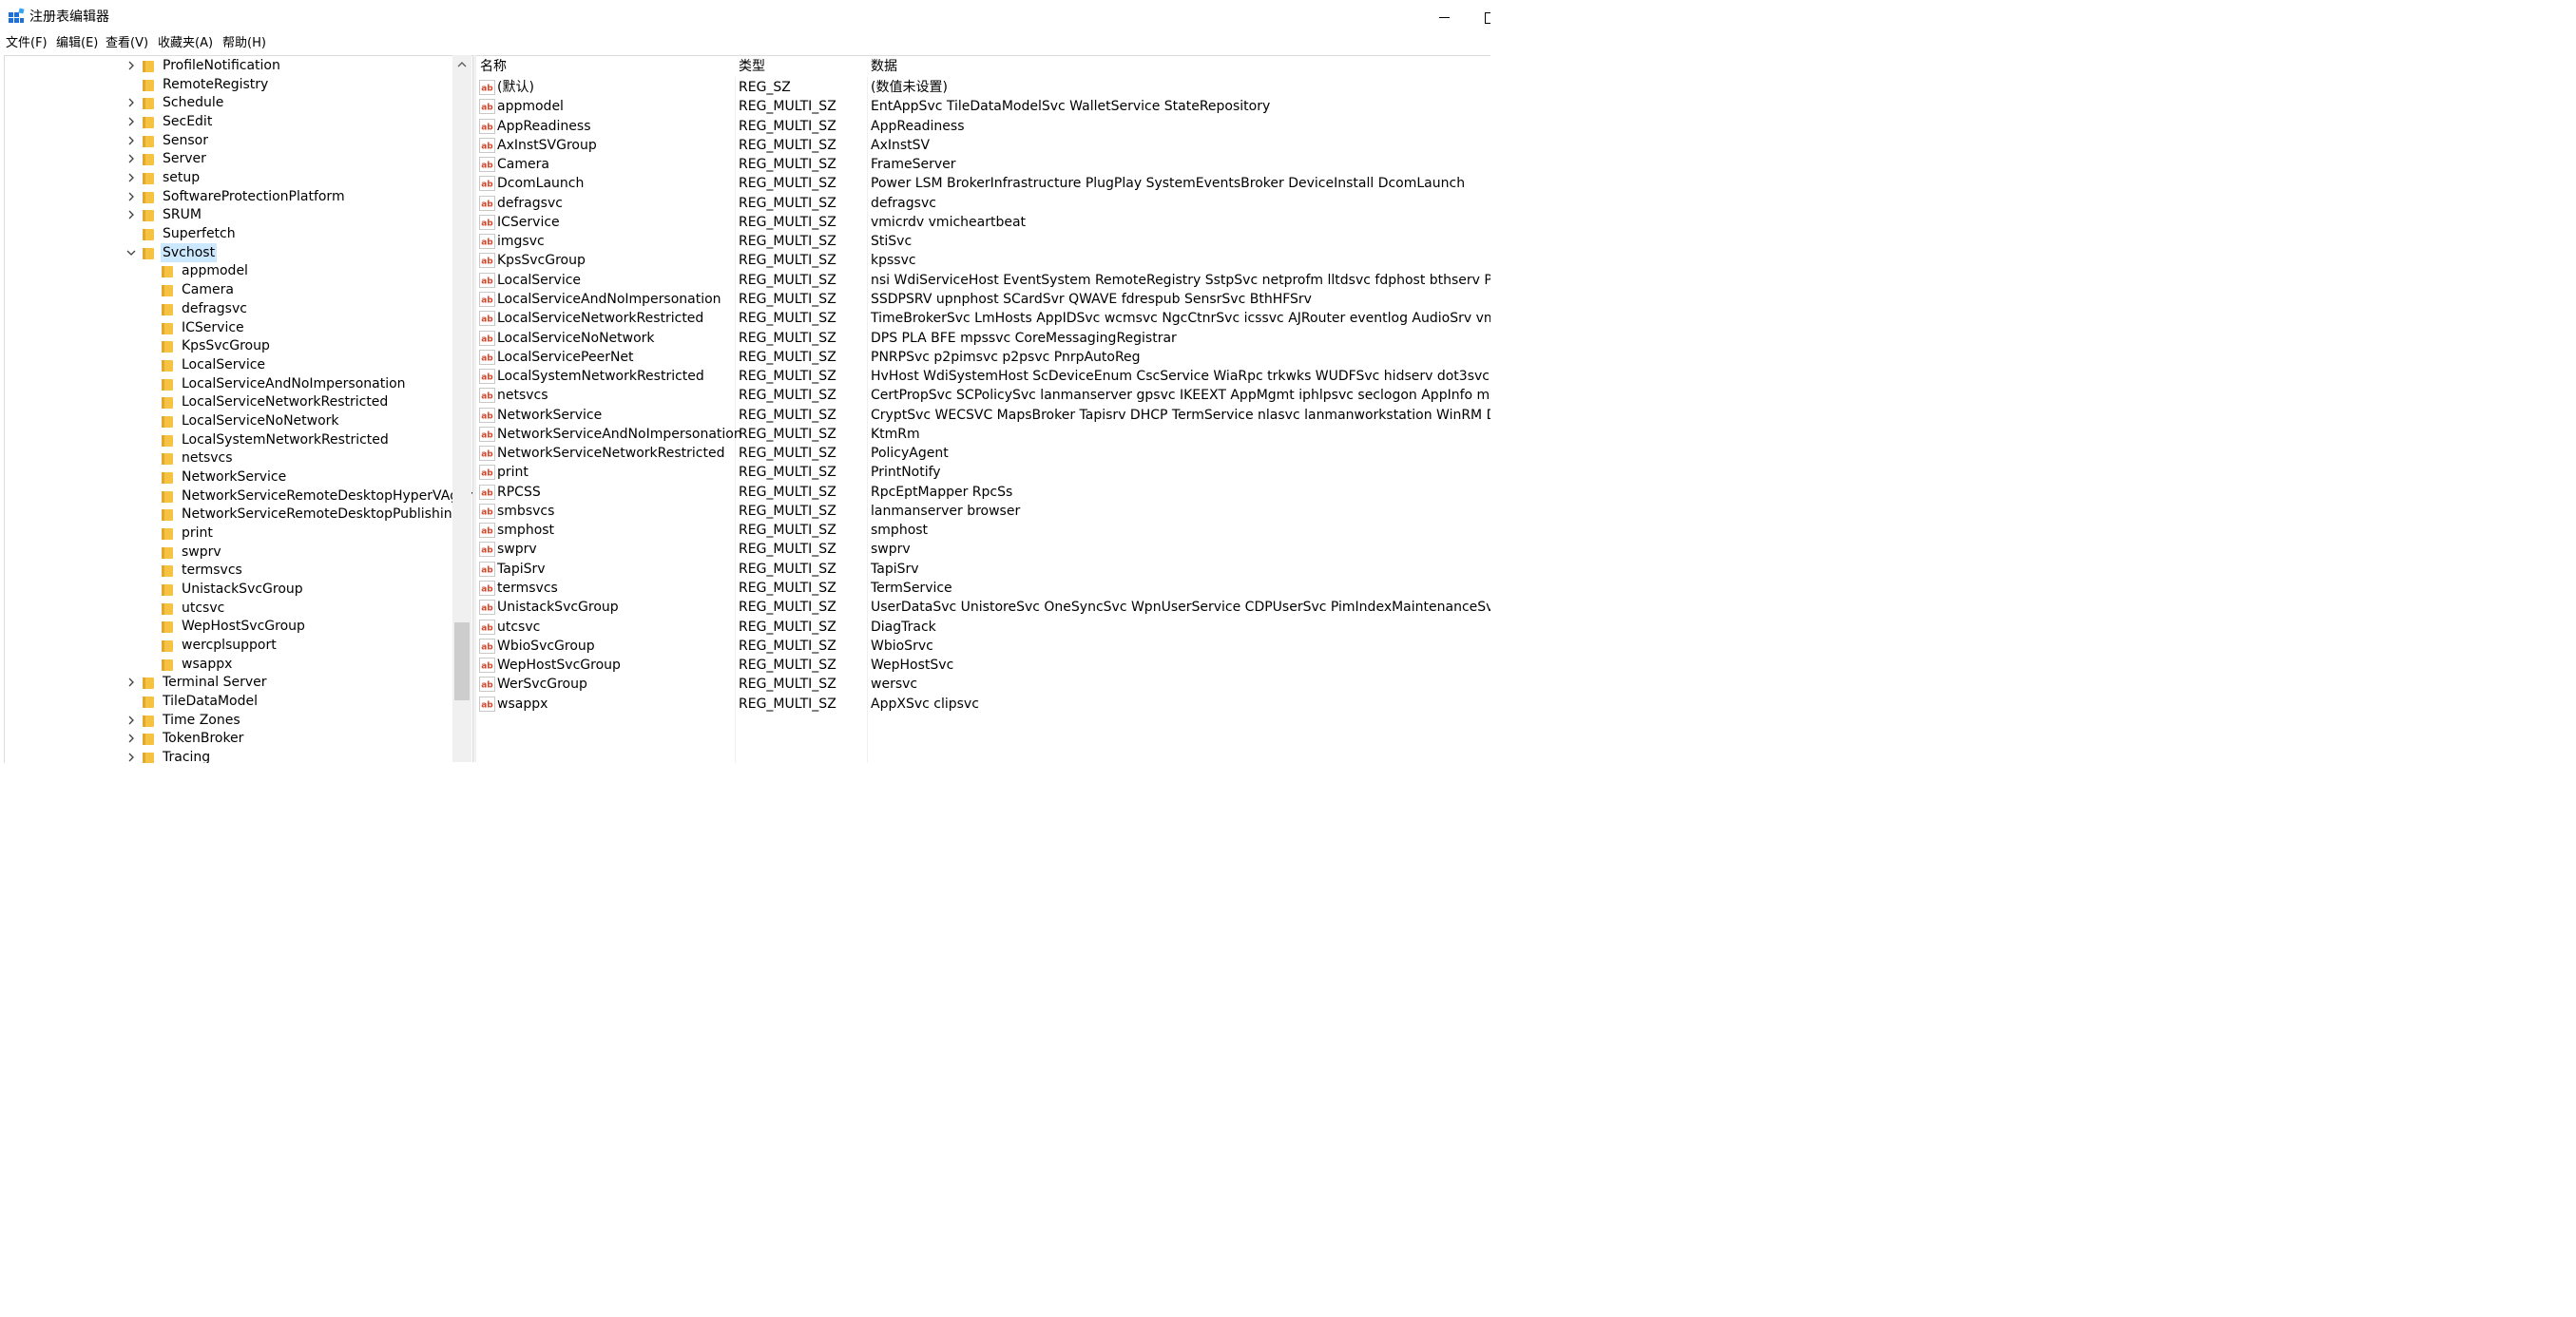 Image resolution: width=2576 pixels, height=1317 pixels. Describe the element at coordinates (229, 177) in the screenshot. I see `tree-item-setup: setup` at that location.